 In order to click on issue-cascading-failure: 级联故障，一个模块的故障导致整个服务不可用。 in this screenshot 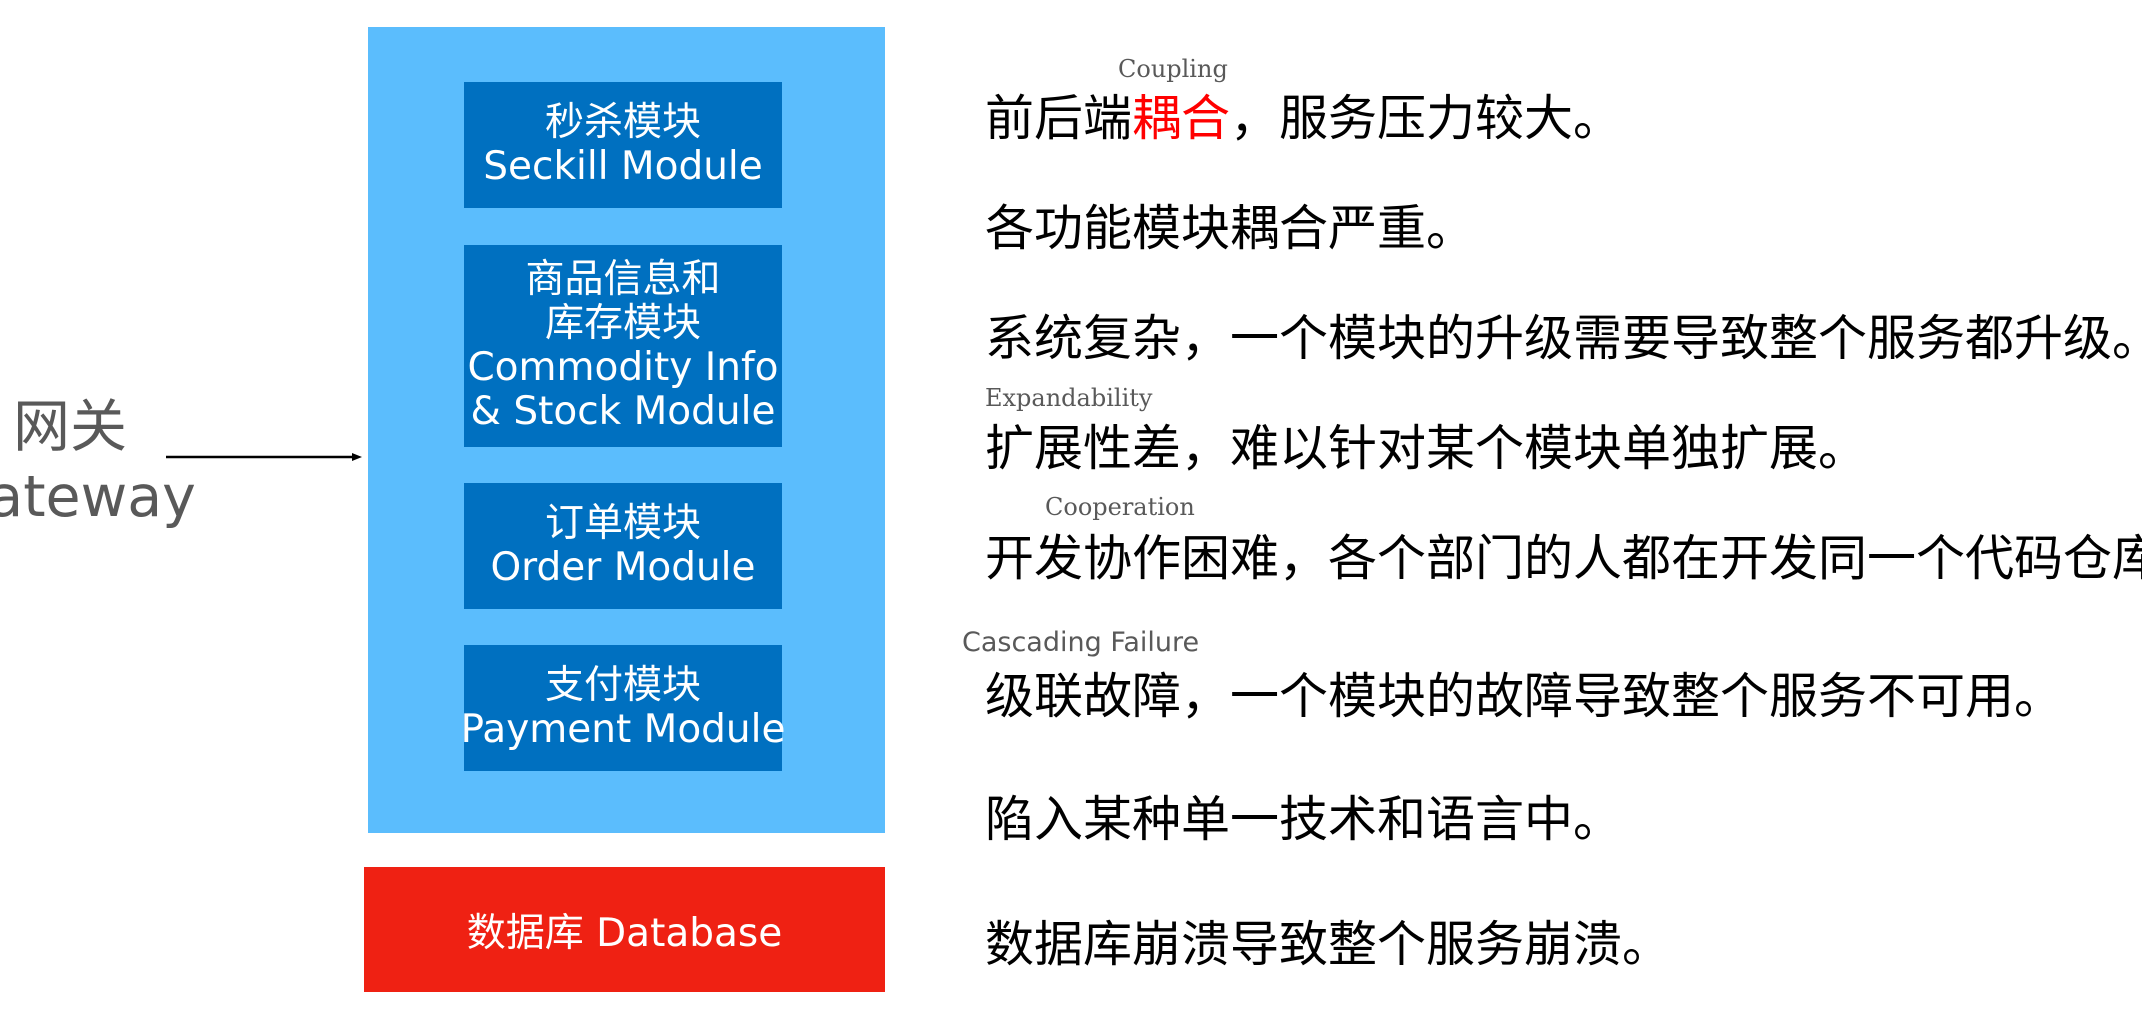, I will do `click(1524, 696)`.